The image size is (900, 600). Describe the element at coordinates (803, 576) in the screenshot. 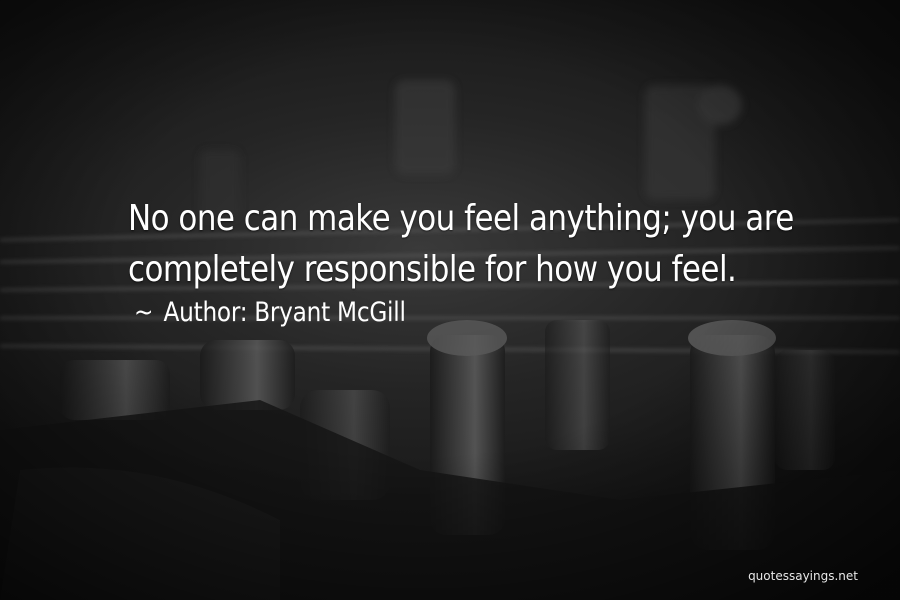

I see `site-watermark: quotessayings.net` at that location.